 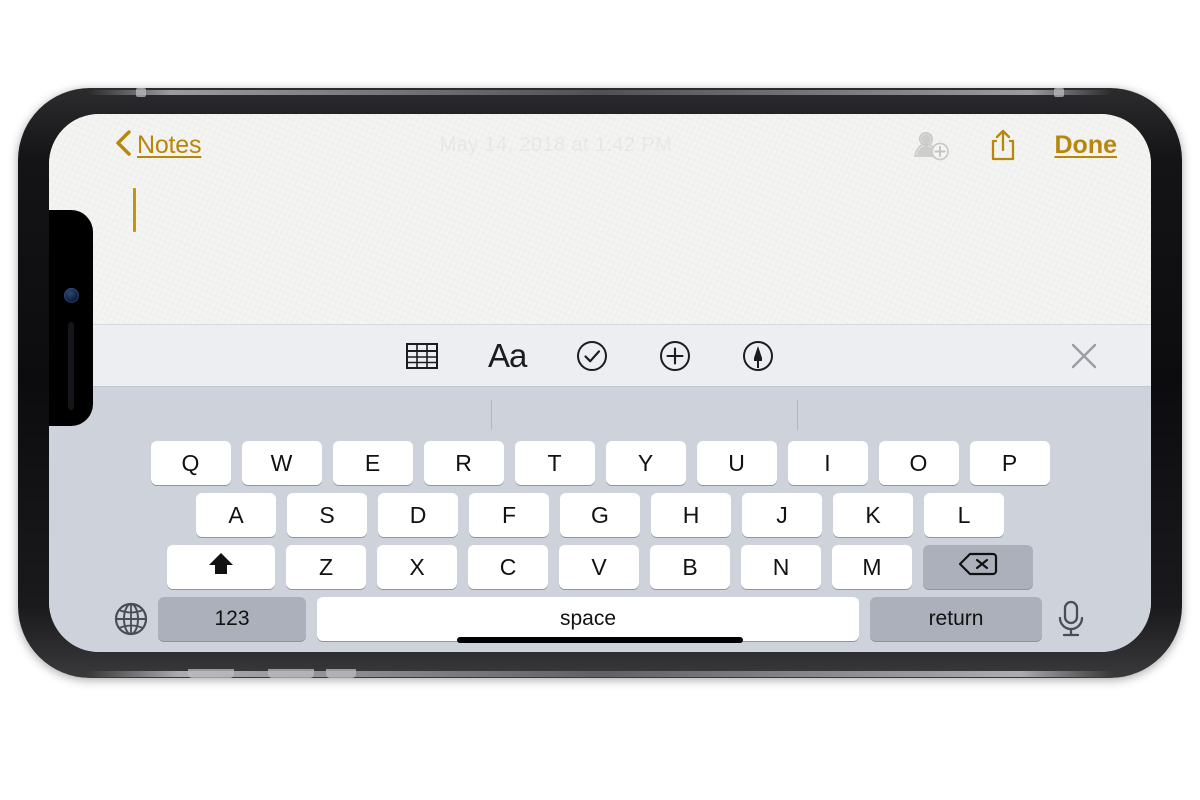 I want to click on numbers-key: 123, so click(x=232, y=619).